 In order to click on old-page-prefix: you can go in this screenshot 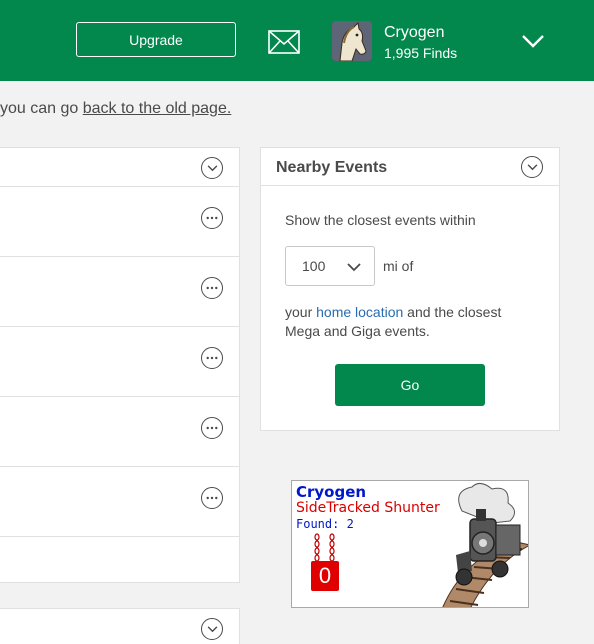, I will do `click(41, 108)`.